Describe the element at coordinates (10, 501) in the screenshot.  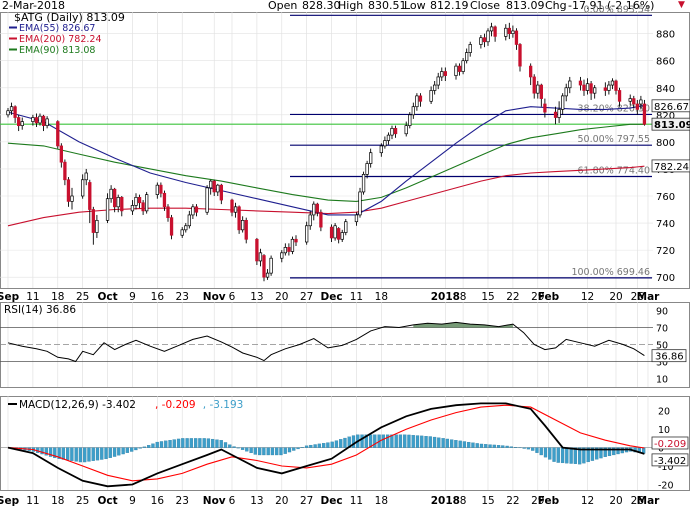
I see `x-axis-label: Sep` at that location.